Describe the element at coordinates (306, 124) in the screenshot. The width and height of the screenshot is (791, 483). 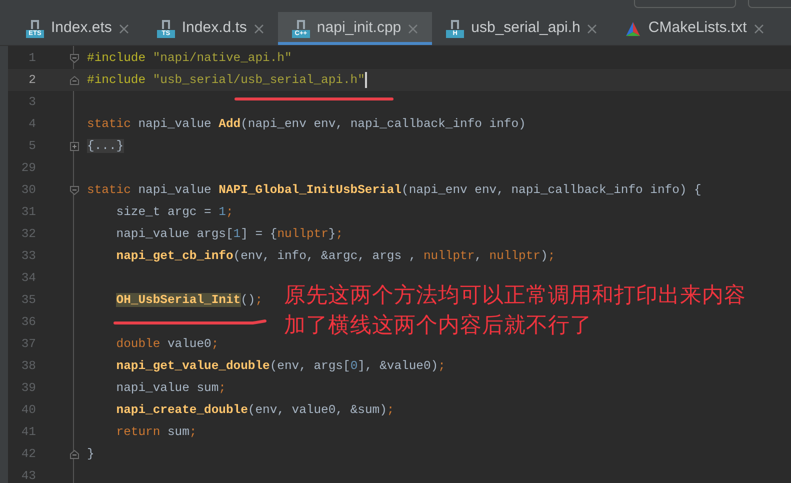
I see `code-line: static napi_value Add(napi_env env, napi_callback_info info)` at that location.